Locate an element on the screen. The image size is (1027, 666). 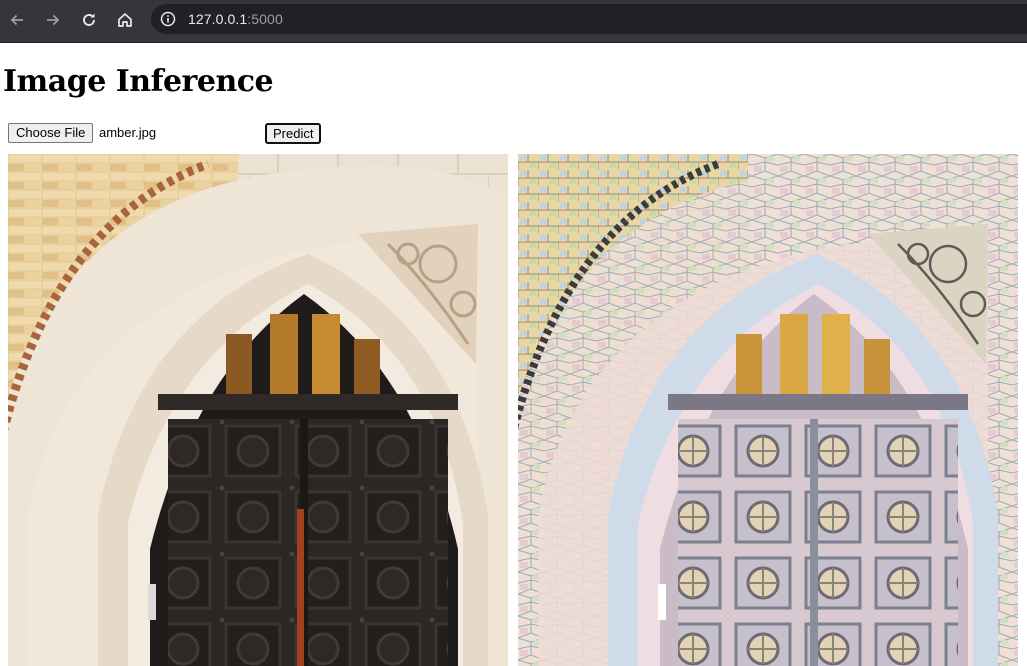
url-port: :5000 is located at coordinates (265, 19).